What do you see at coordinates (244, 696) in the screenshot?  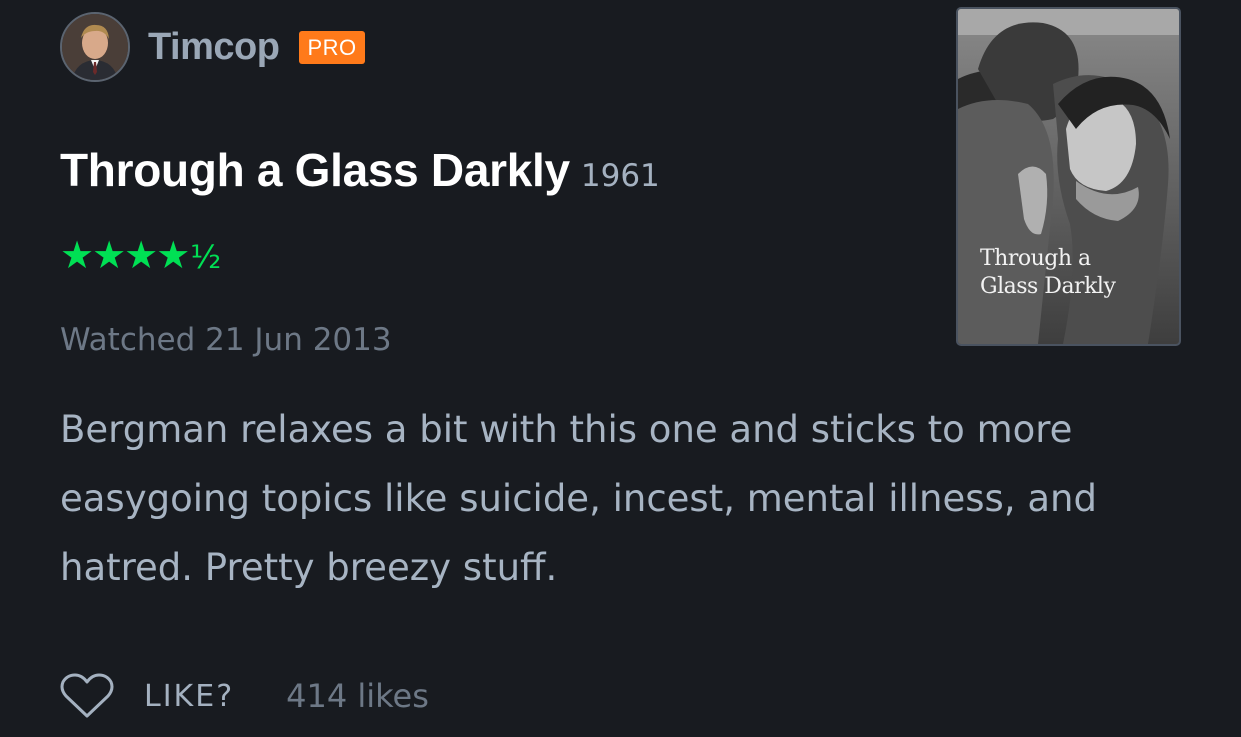 I see `review-footer: LIKE? 414 likes` at bounding box center [244, 696].